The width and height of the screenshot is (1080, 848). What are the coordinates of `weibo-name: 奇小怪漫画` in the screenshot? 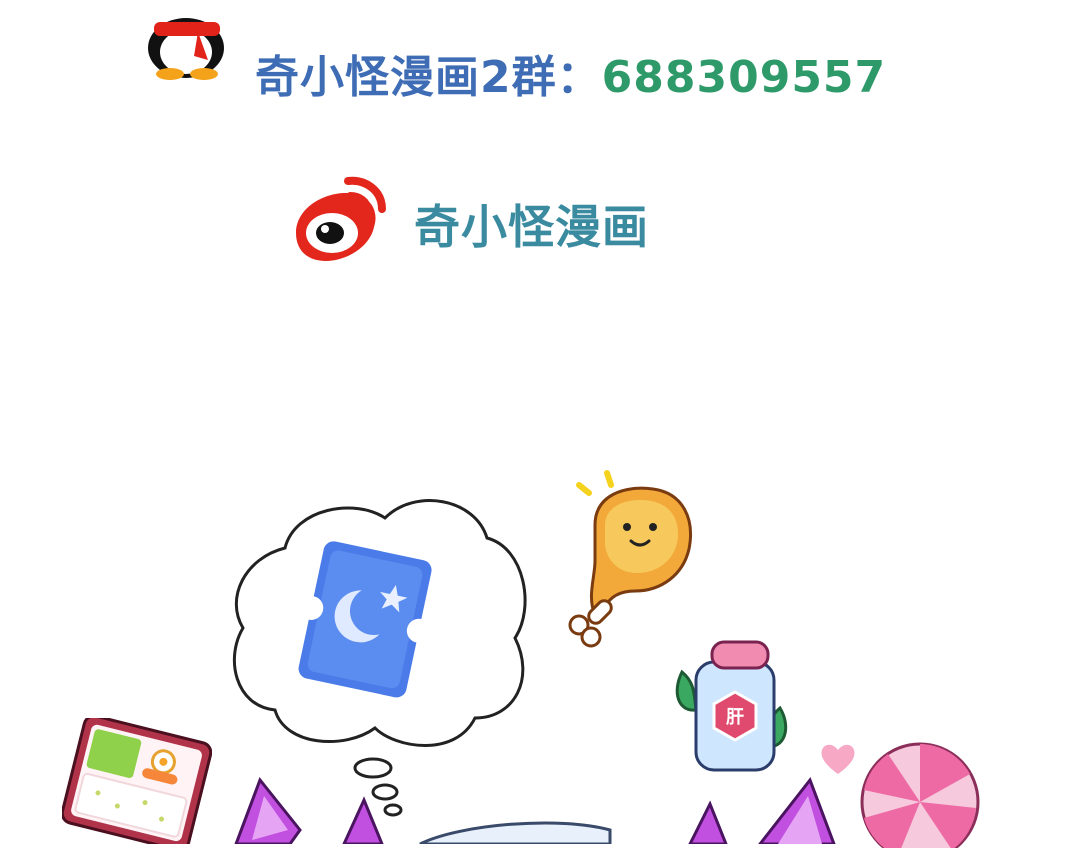 It's located at (531, 227).